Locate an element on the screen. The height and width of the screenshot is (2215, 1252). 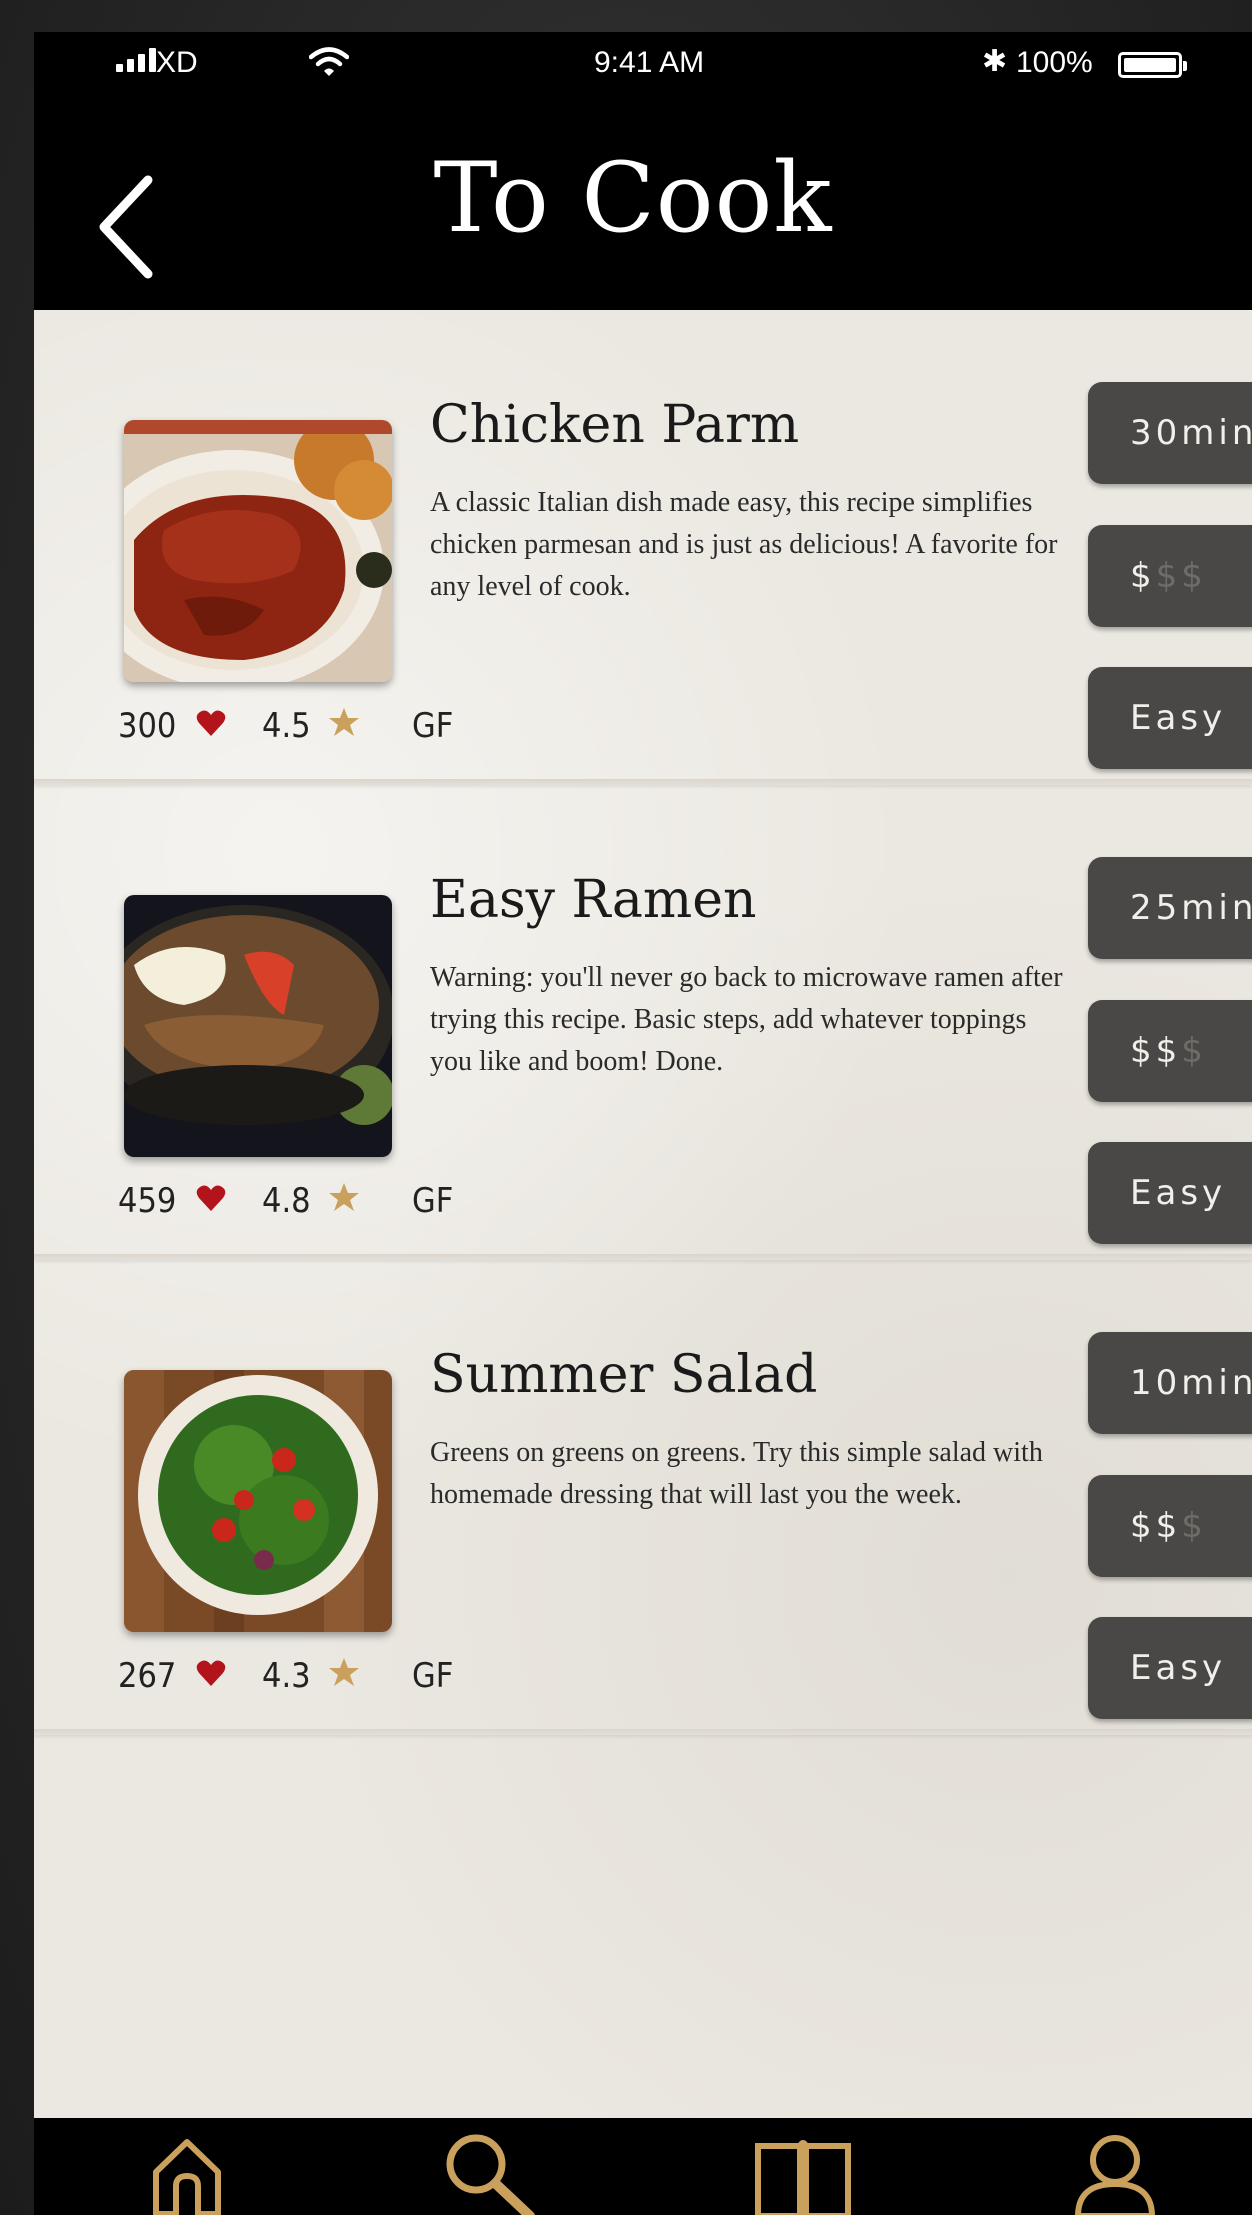
recipe-stats: 300 4.5 GF is located at coordinates (285, 726).